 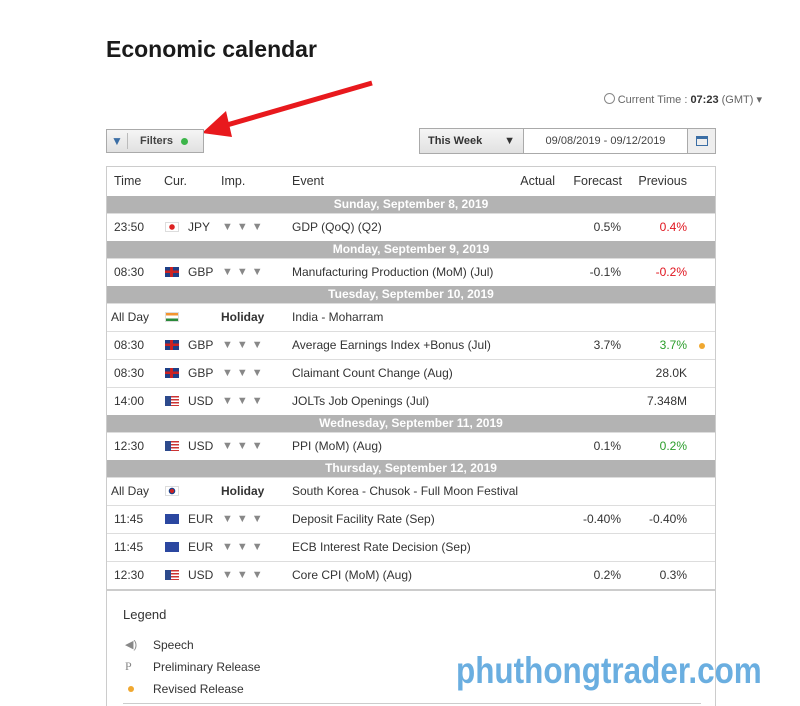 I want to click on period-selected: This Week, so click(x=455, y=141).